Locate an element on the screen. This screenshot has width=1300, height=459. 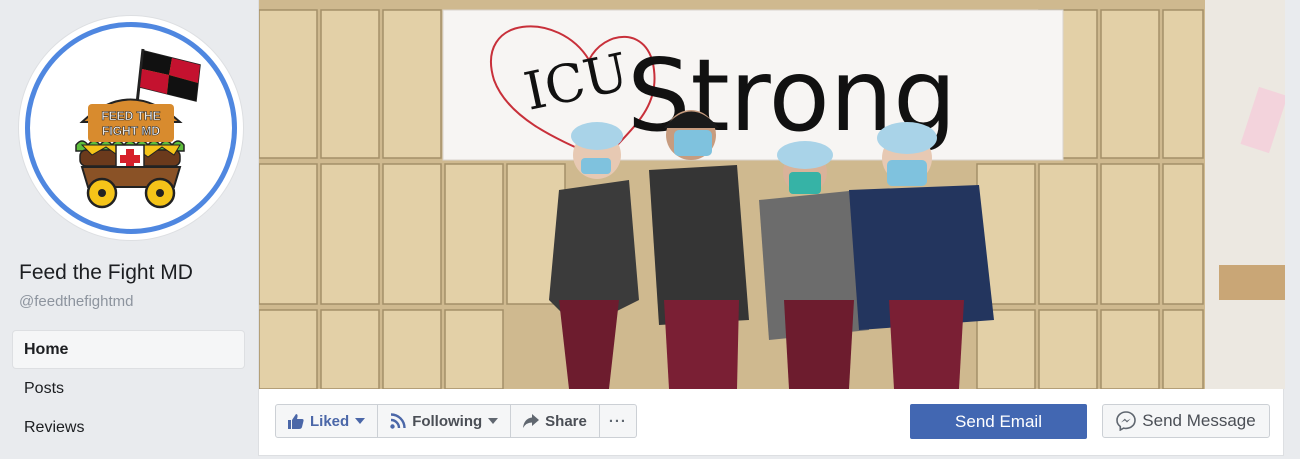
page-nav: Home Posts Reviews is located at coordinates (128, 389).